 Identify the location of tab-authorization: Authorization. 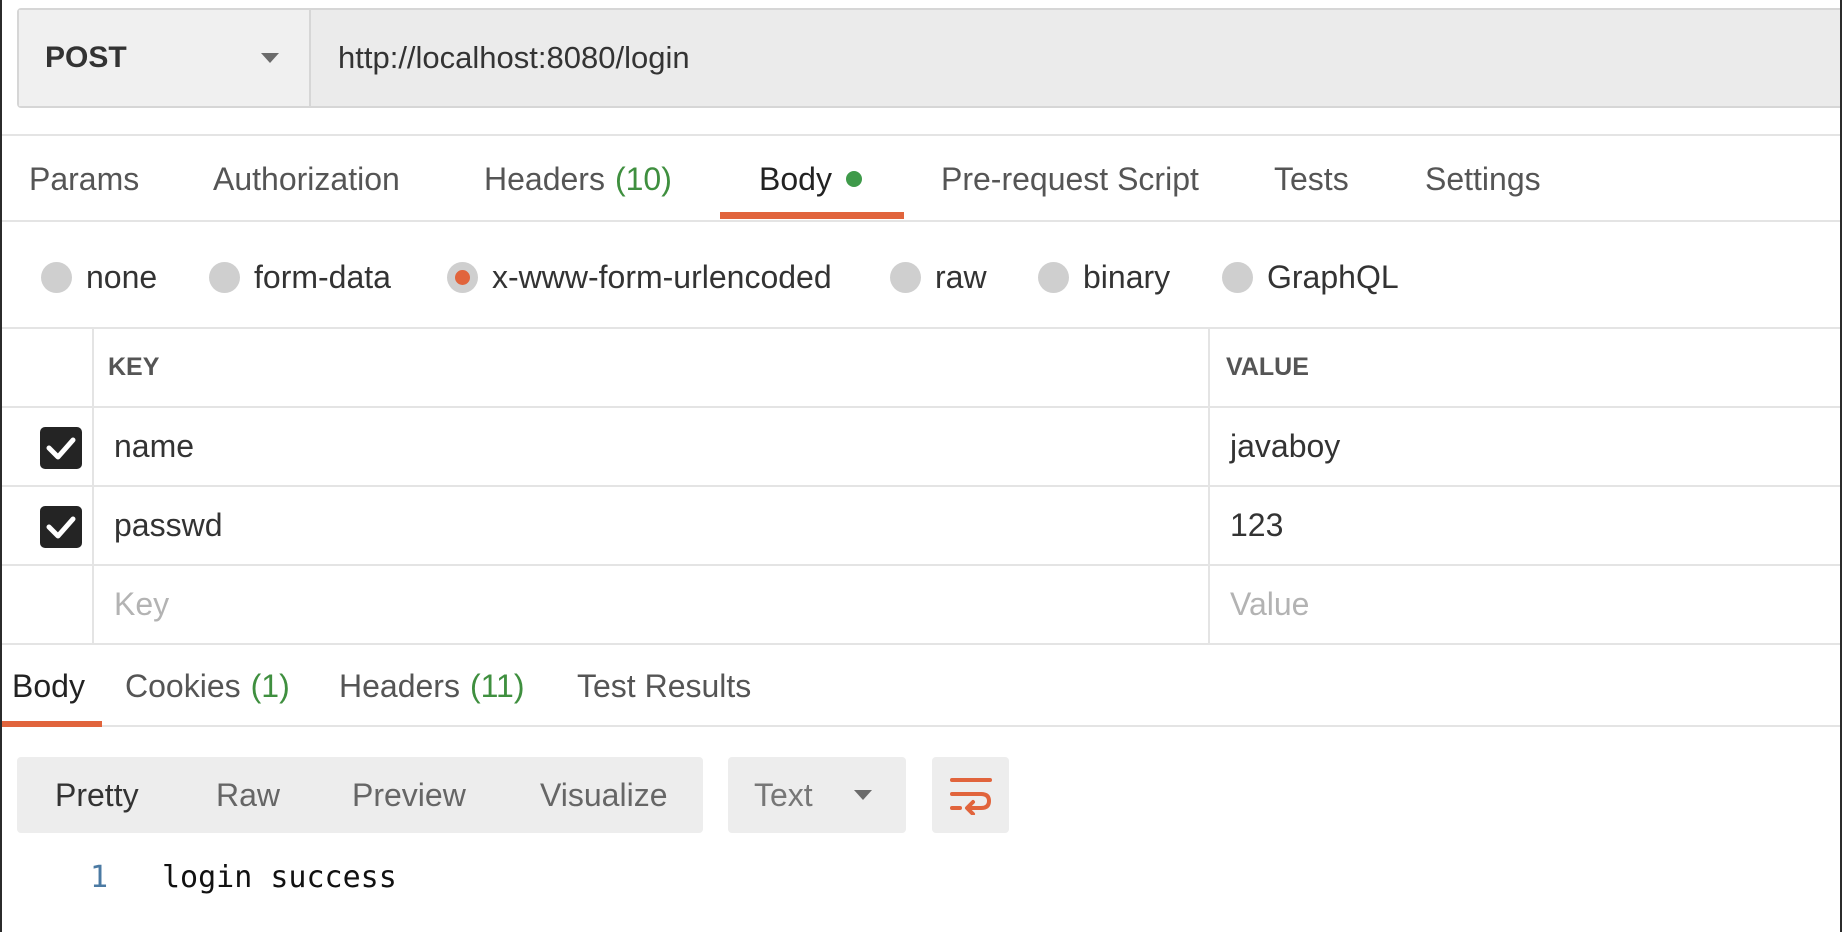
(306, 179).